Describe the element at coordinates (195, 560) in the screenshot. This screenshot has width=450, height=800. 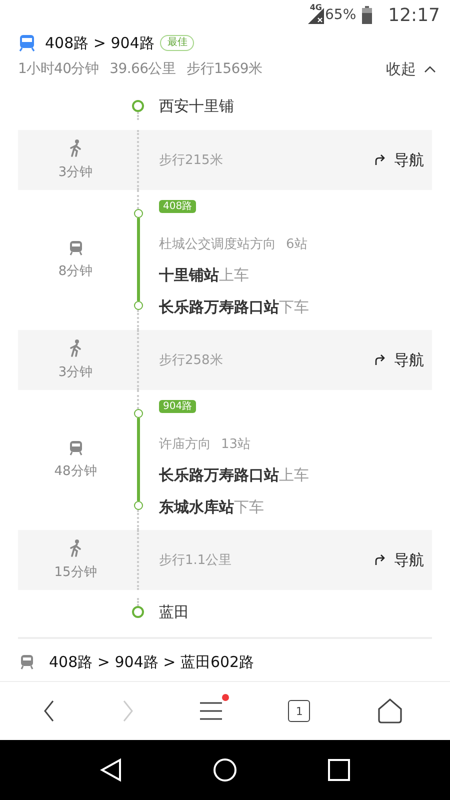
I see `walk-distance: 步行1.1公里` at that location.